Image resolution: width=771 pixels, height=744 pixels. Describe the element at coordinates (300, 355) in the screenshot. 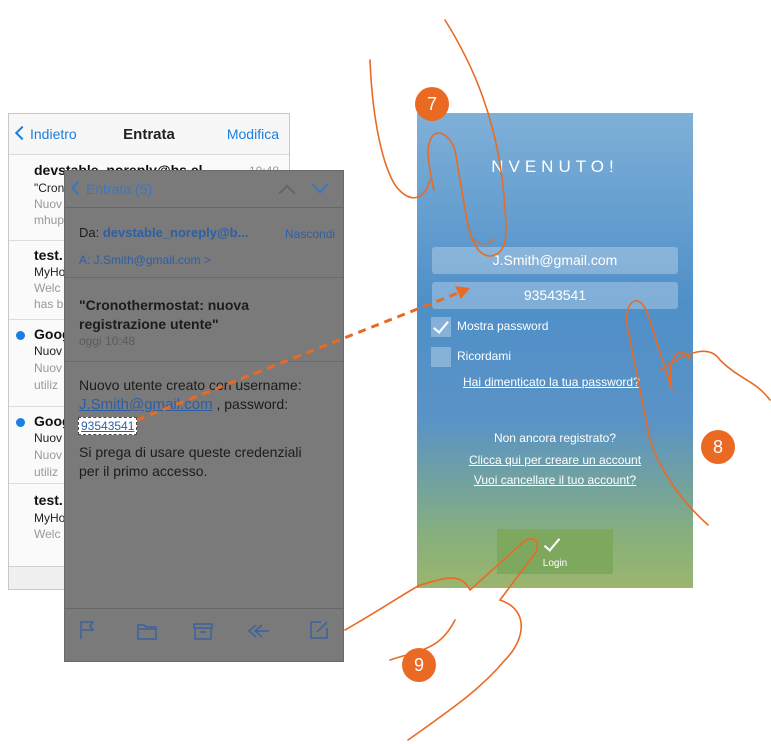

I see `copy-arrow-line` at that location.